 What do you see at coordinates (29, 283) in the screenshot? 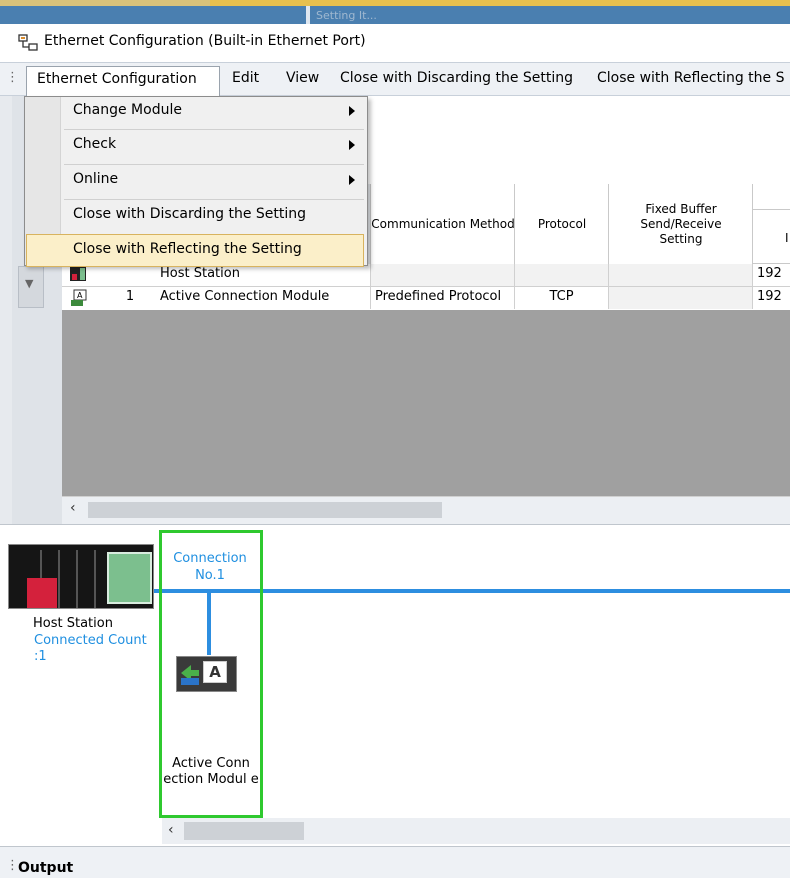
I see `chevron-down-icon: ▼` at bounding box center [29, 283].